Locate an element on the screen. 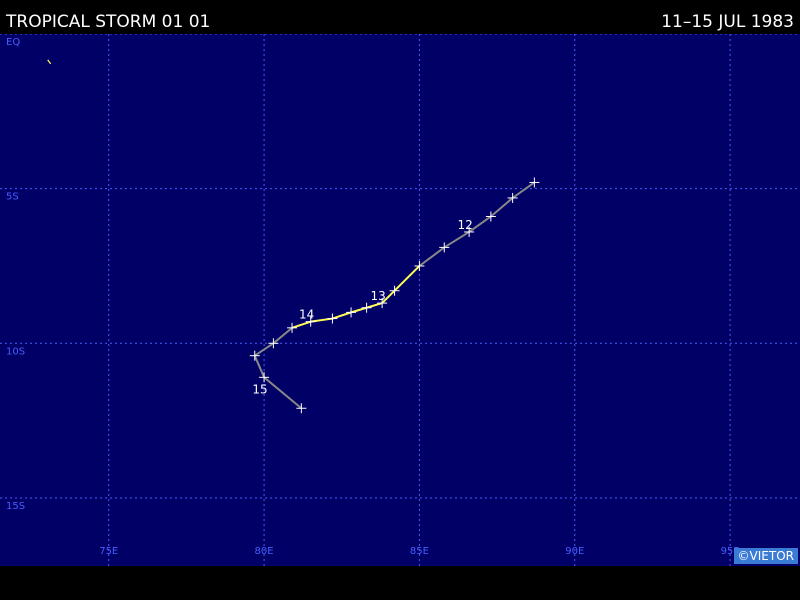  longitude-label: 75E is located at coordinates (108, 551).